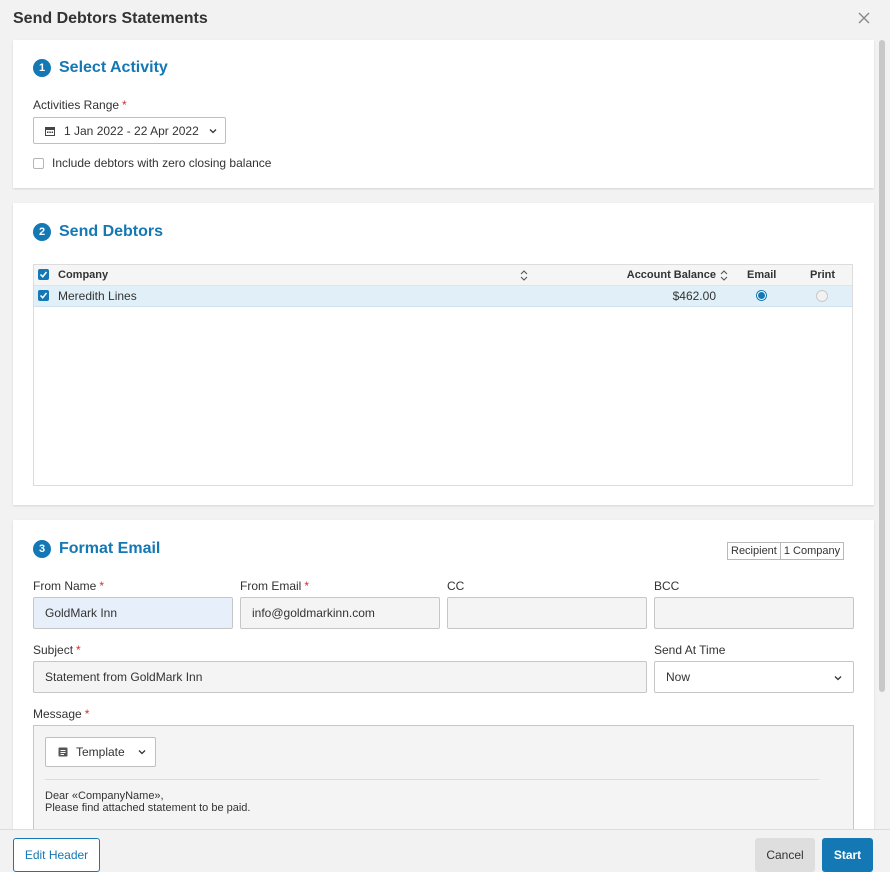 The height and width of the screenshot is (872, 890). I want to click on recipient-label: Recipient, so click(754, 551).